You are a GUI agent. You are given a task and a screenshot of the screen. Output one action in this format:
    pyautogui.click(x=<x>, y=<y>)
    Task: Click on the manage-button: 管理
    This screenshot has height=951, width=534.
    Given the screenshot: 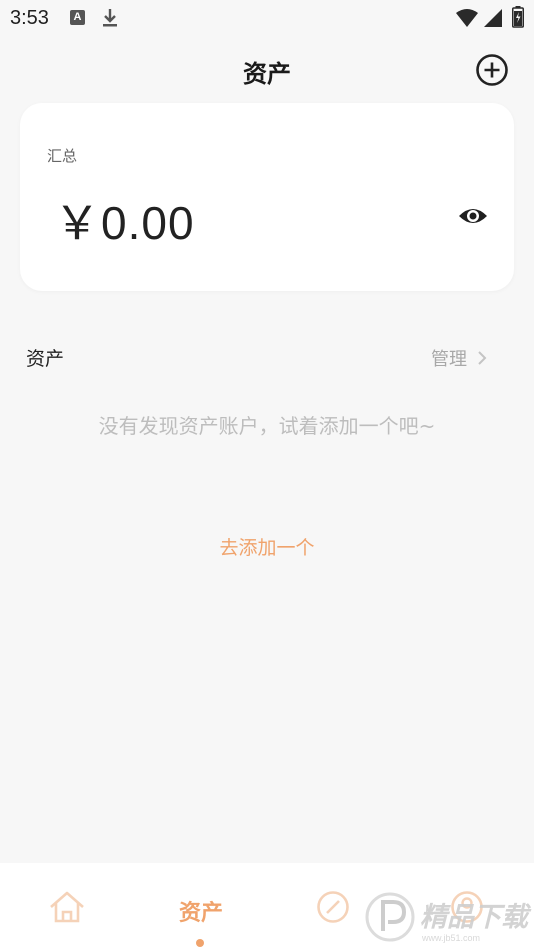 What is the action you would take?
    pyautogui.click(x=459, y=358)
    